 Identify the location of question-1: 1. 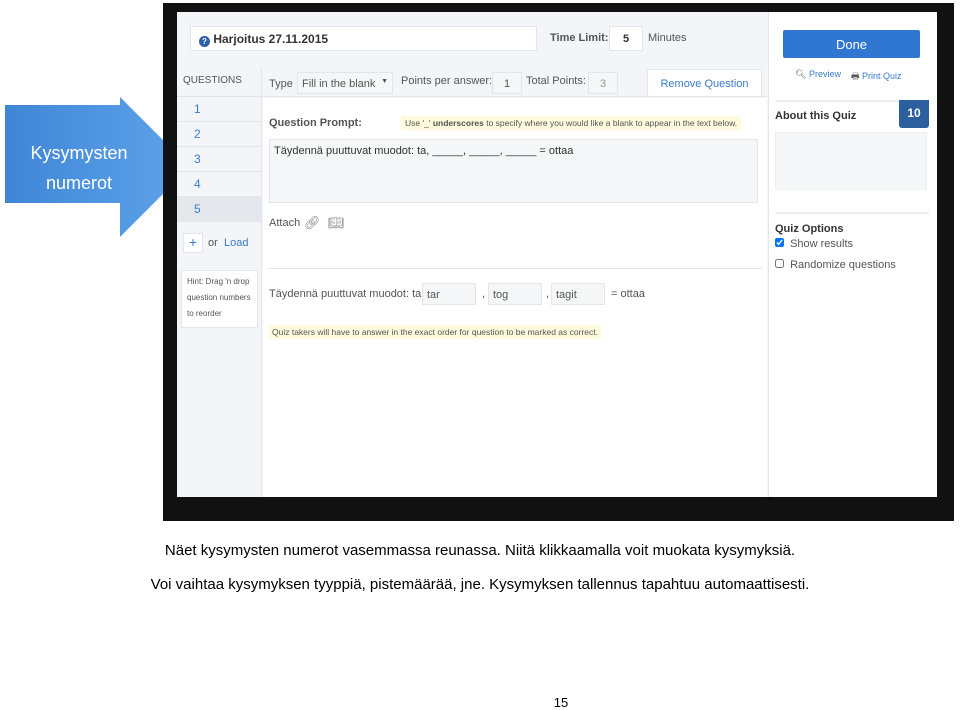
(219, 109).